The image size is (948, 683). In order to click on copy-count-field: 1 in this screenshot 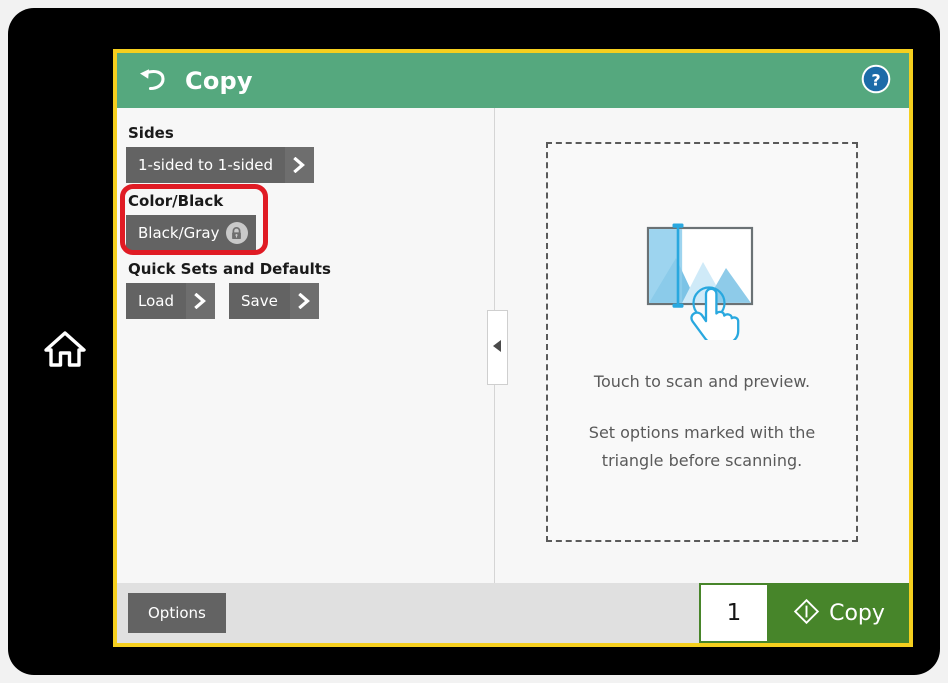, I will do `click(734, 613)`.